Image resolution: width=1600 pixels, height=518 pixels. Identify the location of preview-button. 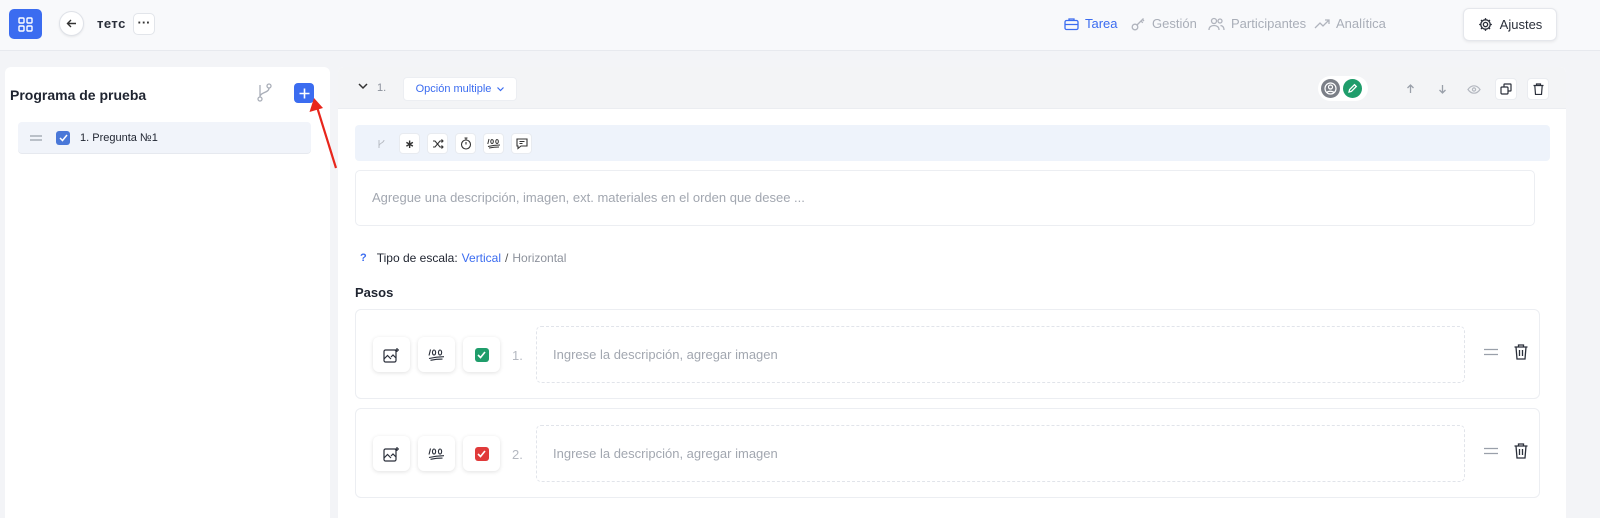
(1474, 89).